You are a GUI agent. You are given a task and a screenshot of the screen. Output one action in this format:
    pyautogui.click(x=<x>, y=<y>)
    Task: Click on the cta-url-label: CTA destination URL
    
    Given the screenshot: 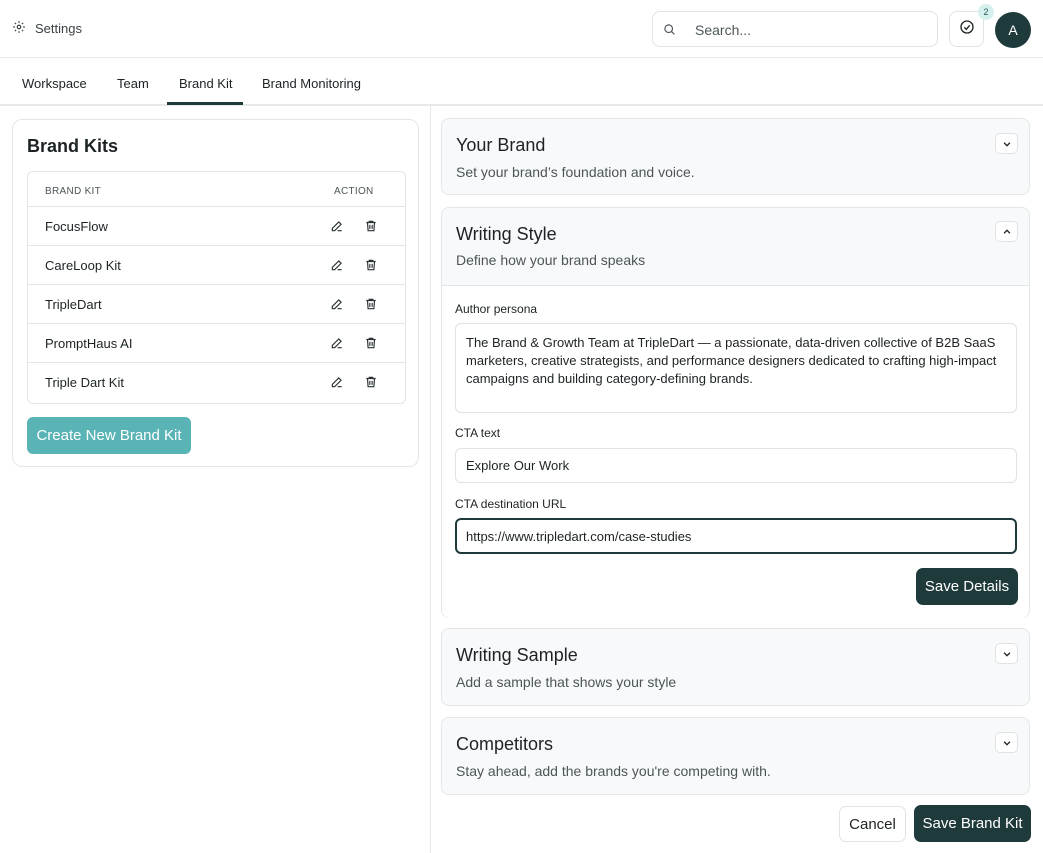 What is the action you would take?
    pyautogui.click(x=511, y=504)
    